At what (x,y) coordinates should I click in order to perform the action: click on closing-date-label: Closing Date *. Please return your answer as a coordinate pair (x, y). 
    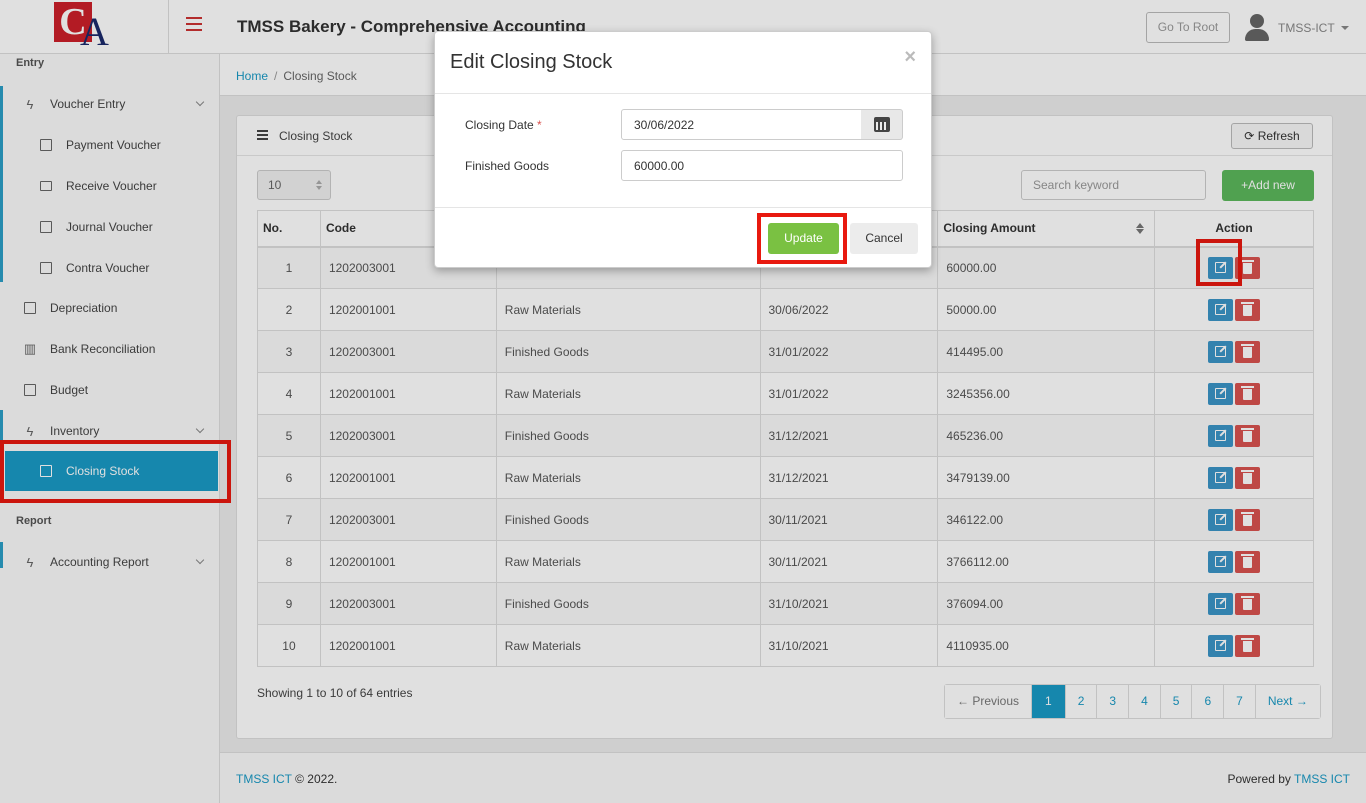
    Looking at the image, I should click on (503, 125).